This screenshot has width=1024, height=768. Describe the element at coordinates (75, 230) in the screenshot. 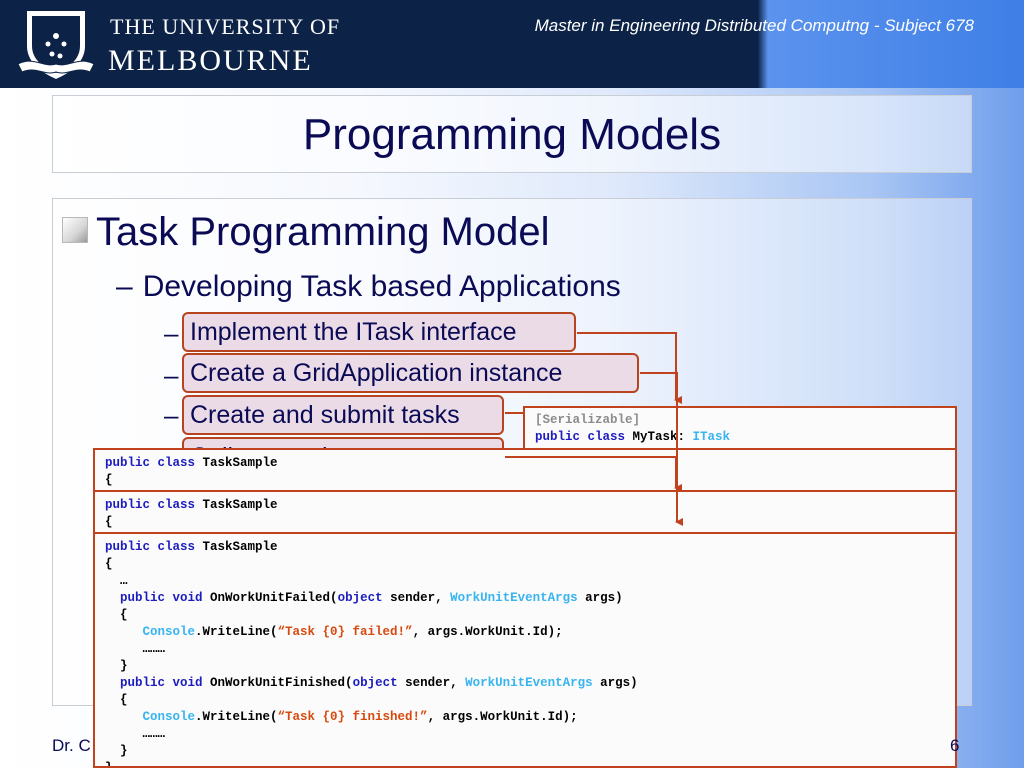

I see `bullet-square-icon` at that location.